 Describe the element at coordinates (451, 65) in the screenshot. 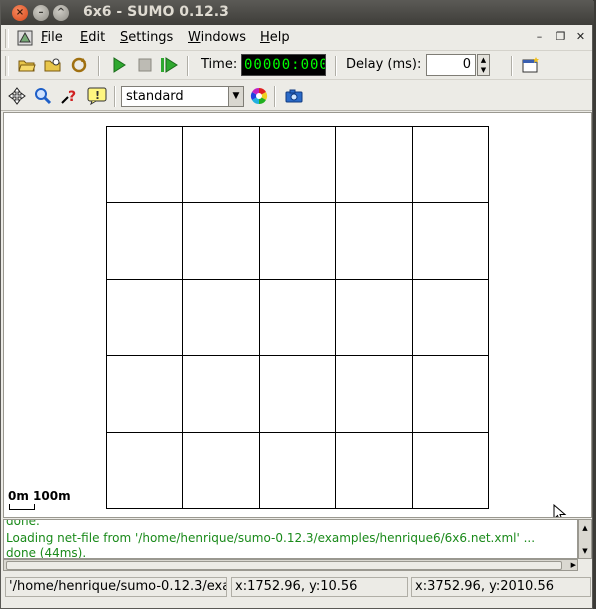

I see `delay-input: 0` at that location.